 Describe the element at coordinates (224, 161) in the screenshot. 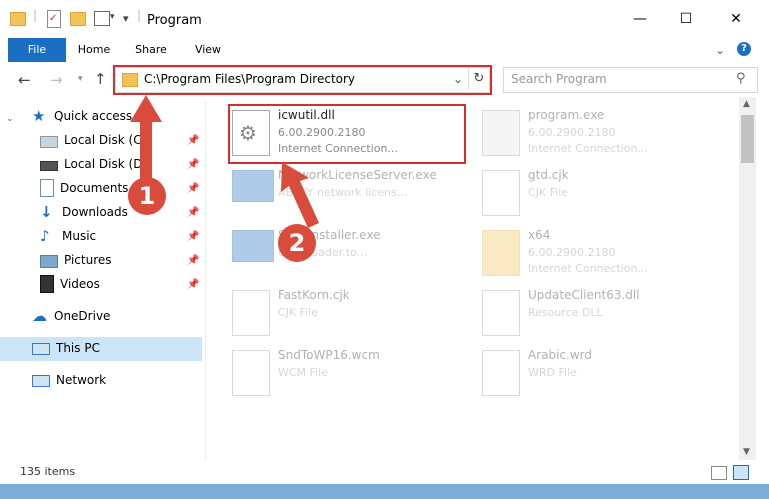

I see `annotation-arrows` at that location.